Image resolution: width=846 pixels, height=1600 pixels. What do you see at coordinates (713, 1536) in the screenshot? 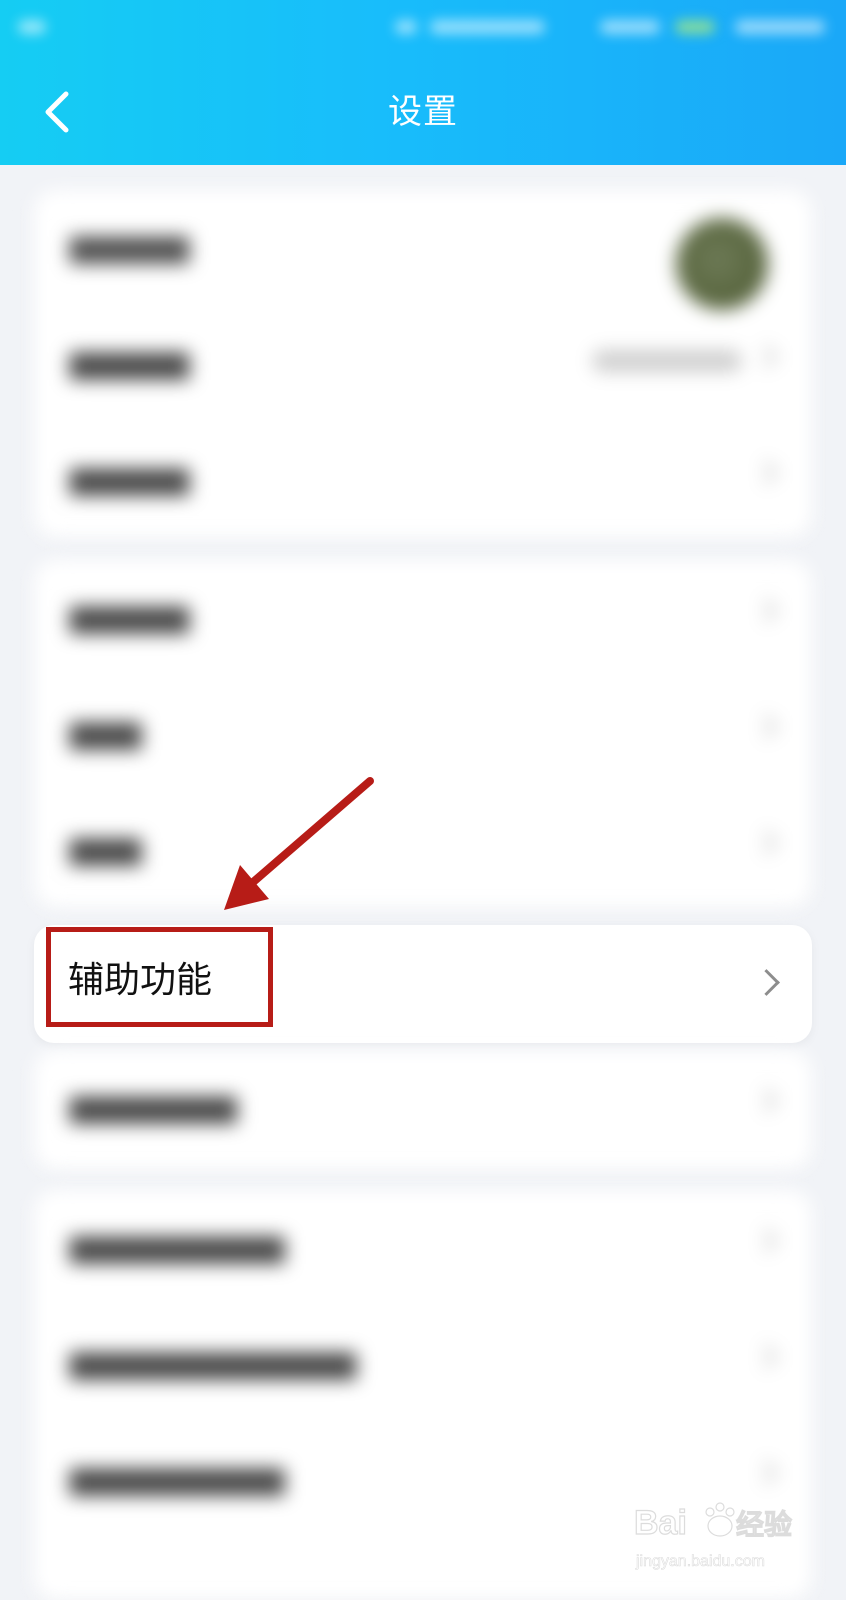
I see `baidu-watermark-logo: Bai 经验 jingyan.baidu.com` at bounding box center [713, 1536].